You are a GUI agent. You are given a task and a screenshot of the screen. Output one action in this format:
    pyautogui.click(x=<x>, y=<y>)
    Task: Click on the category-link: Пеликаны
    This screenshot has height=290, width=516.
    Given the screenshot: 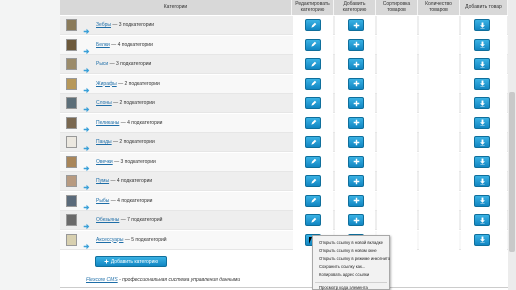 What is the action you would take?
    pyautogui.click(x=107, y=123)
    